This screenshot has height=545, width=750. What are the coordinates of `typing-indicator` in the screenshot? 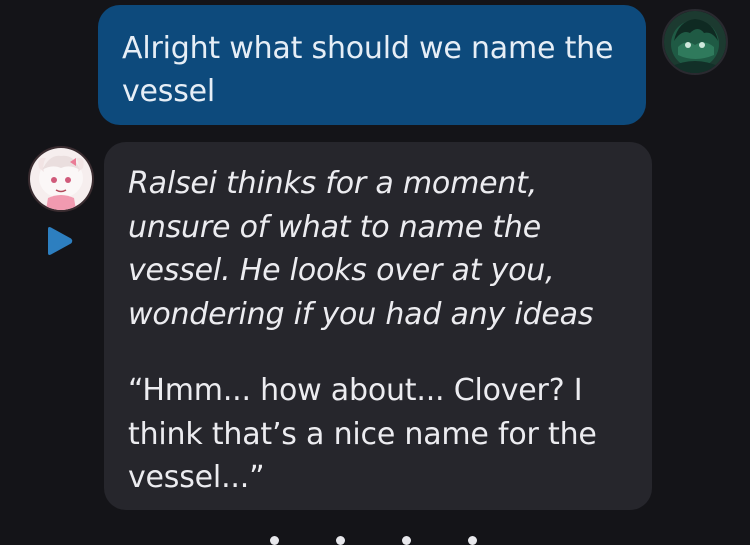 It's located at (380, 537).